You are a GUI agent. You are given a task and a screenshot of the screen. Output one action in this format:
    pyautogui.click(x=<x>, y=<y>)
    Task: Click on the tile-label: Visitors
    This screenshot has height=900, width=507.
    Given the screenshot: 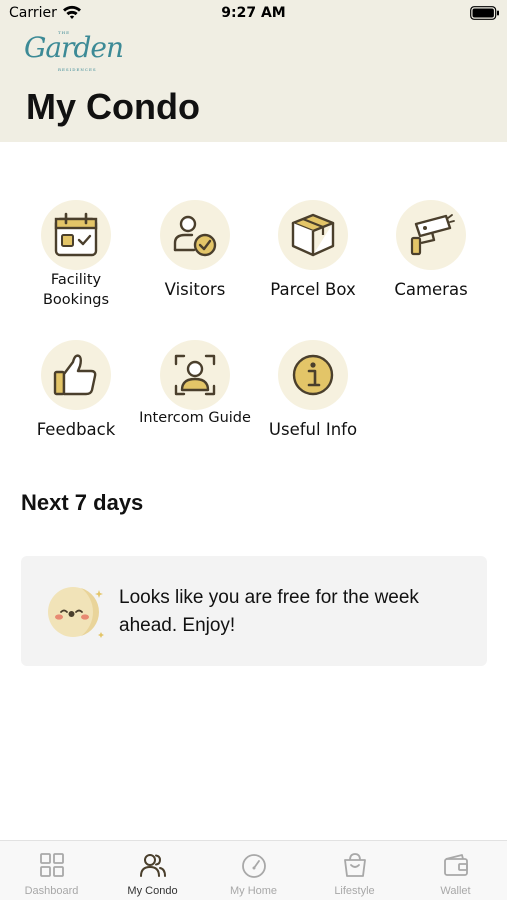 What is the action you would take?
    pyautogui.click(x=195, y=289)
    